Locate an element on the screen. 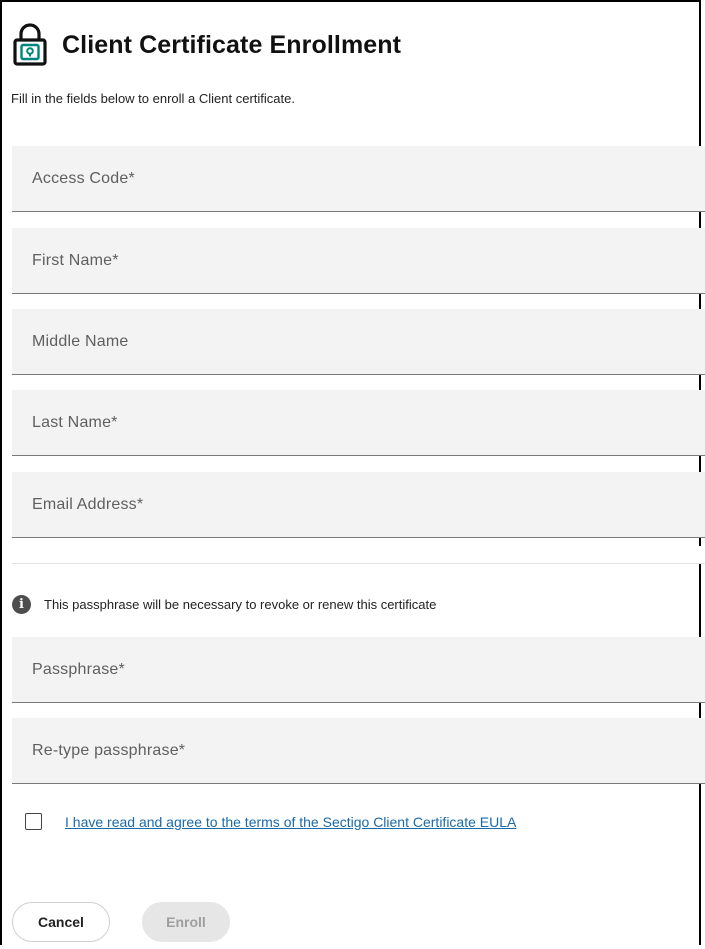  passphrase-field is located at coordinates (358, 670).